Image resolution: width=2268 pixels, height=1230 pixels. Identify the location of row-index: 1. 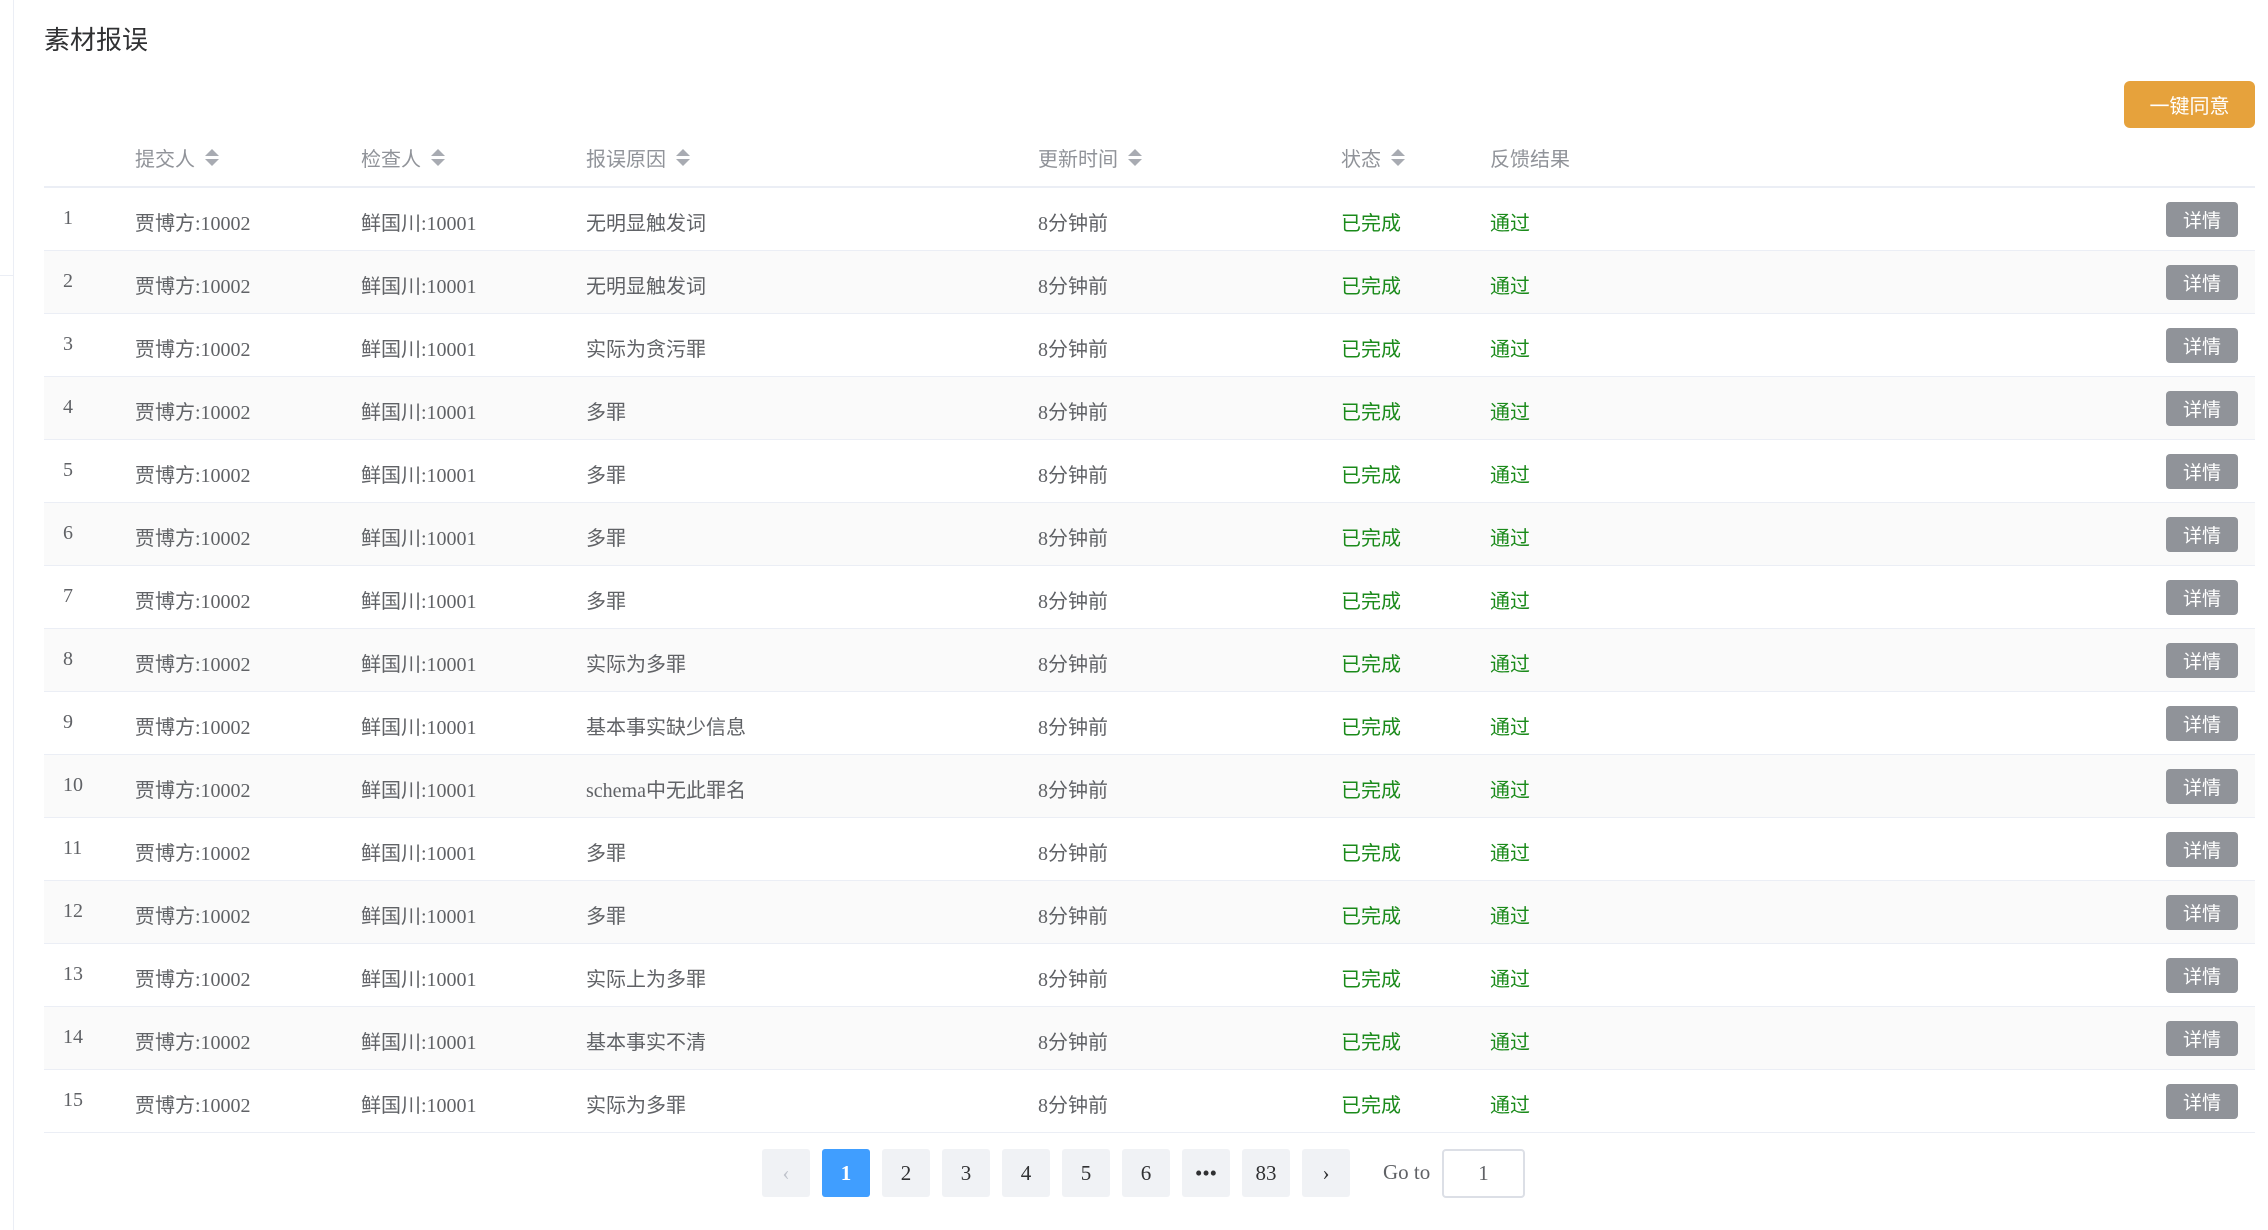
(68, 218).